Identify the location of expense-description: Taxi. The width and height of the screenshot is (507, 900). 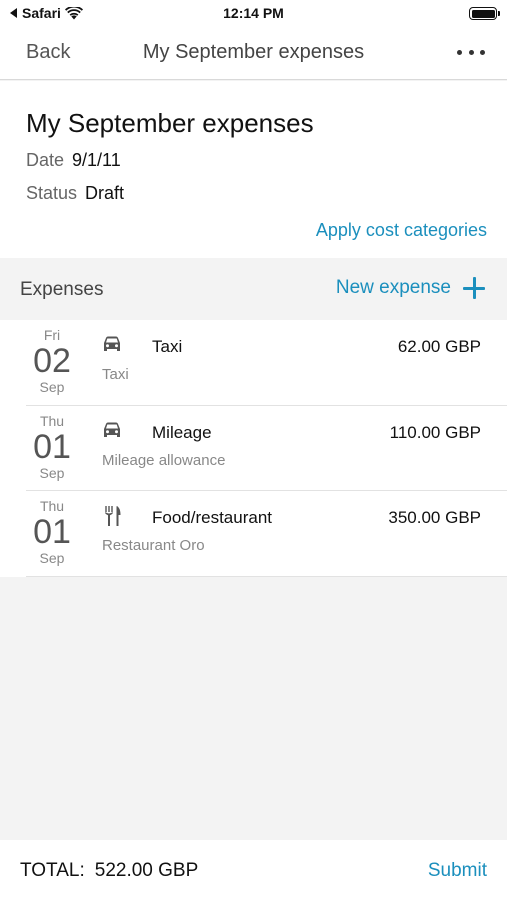
(115, 374).